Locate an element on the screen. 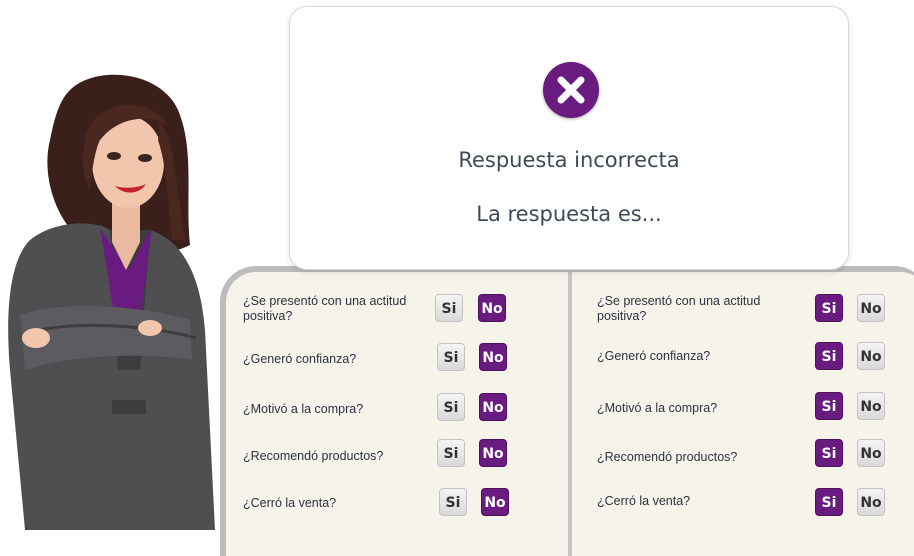  column-divider is located at coordinates (570, 414).